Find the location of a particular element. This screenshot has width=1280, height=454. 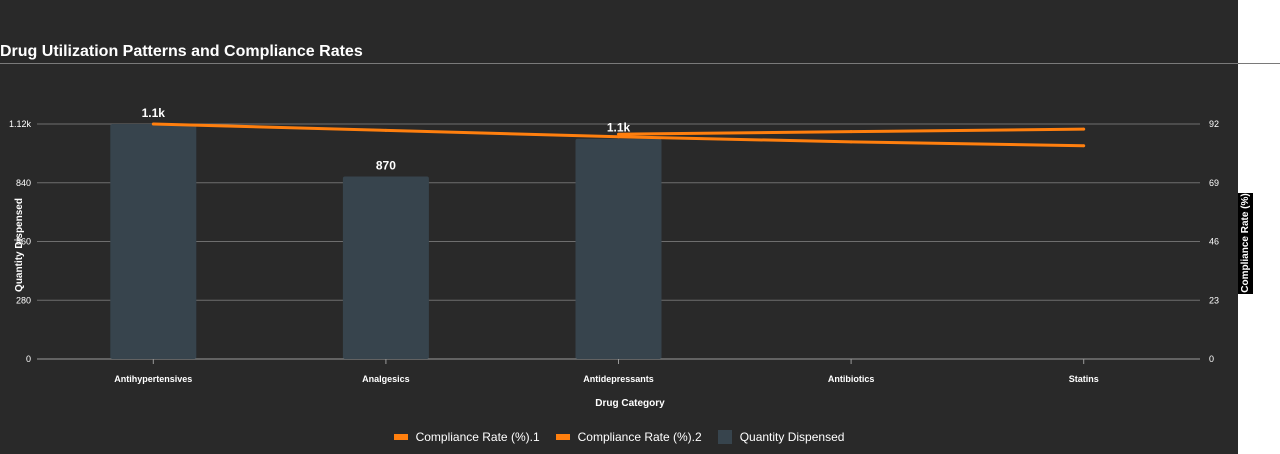

y-tick-label: 840 is located at coordinates (23, 183).